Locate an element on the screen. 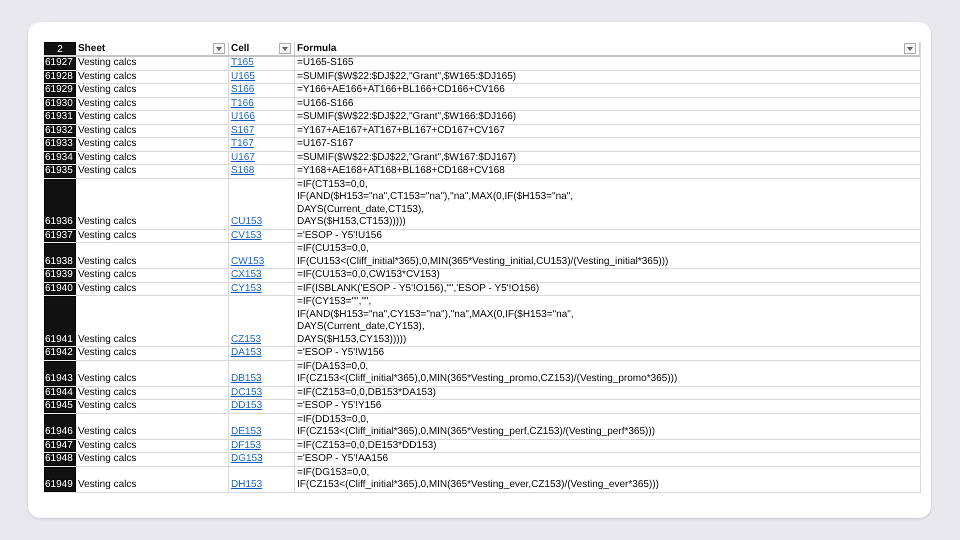 The width and height of the screenshot is (960, 540). row-number: 61933 is located at coordinates (60, 144).